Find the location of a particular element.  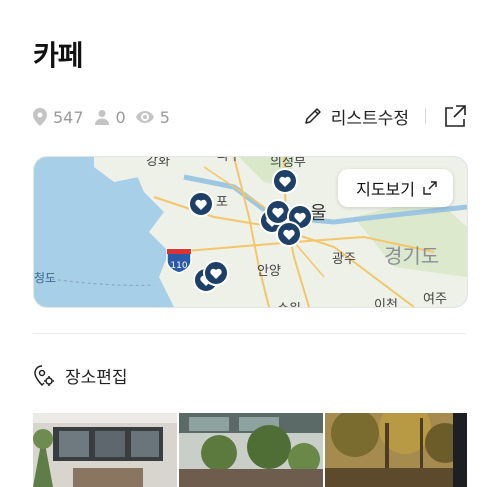

action-divider is located at coordinates (425, 116).